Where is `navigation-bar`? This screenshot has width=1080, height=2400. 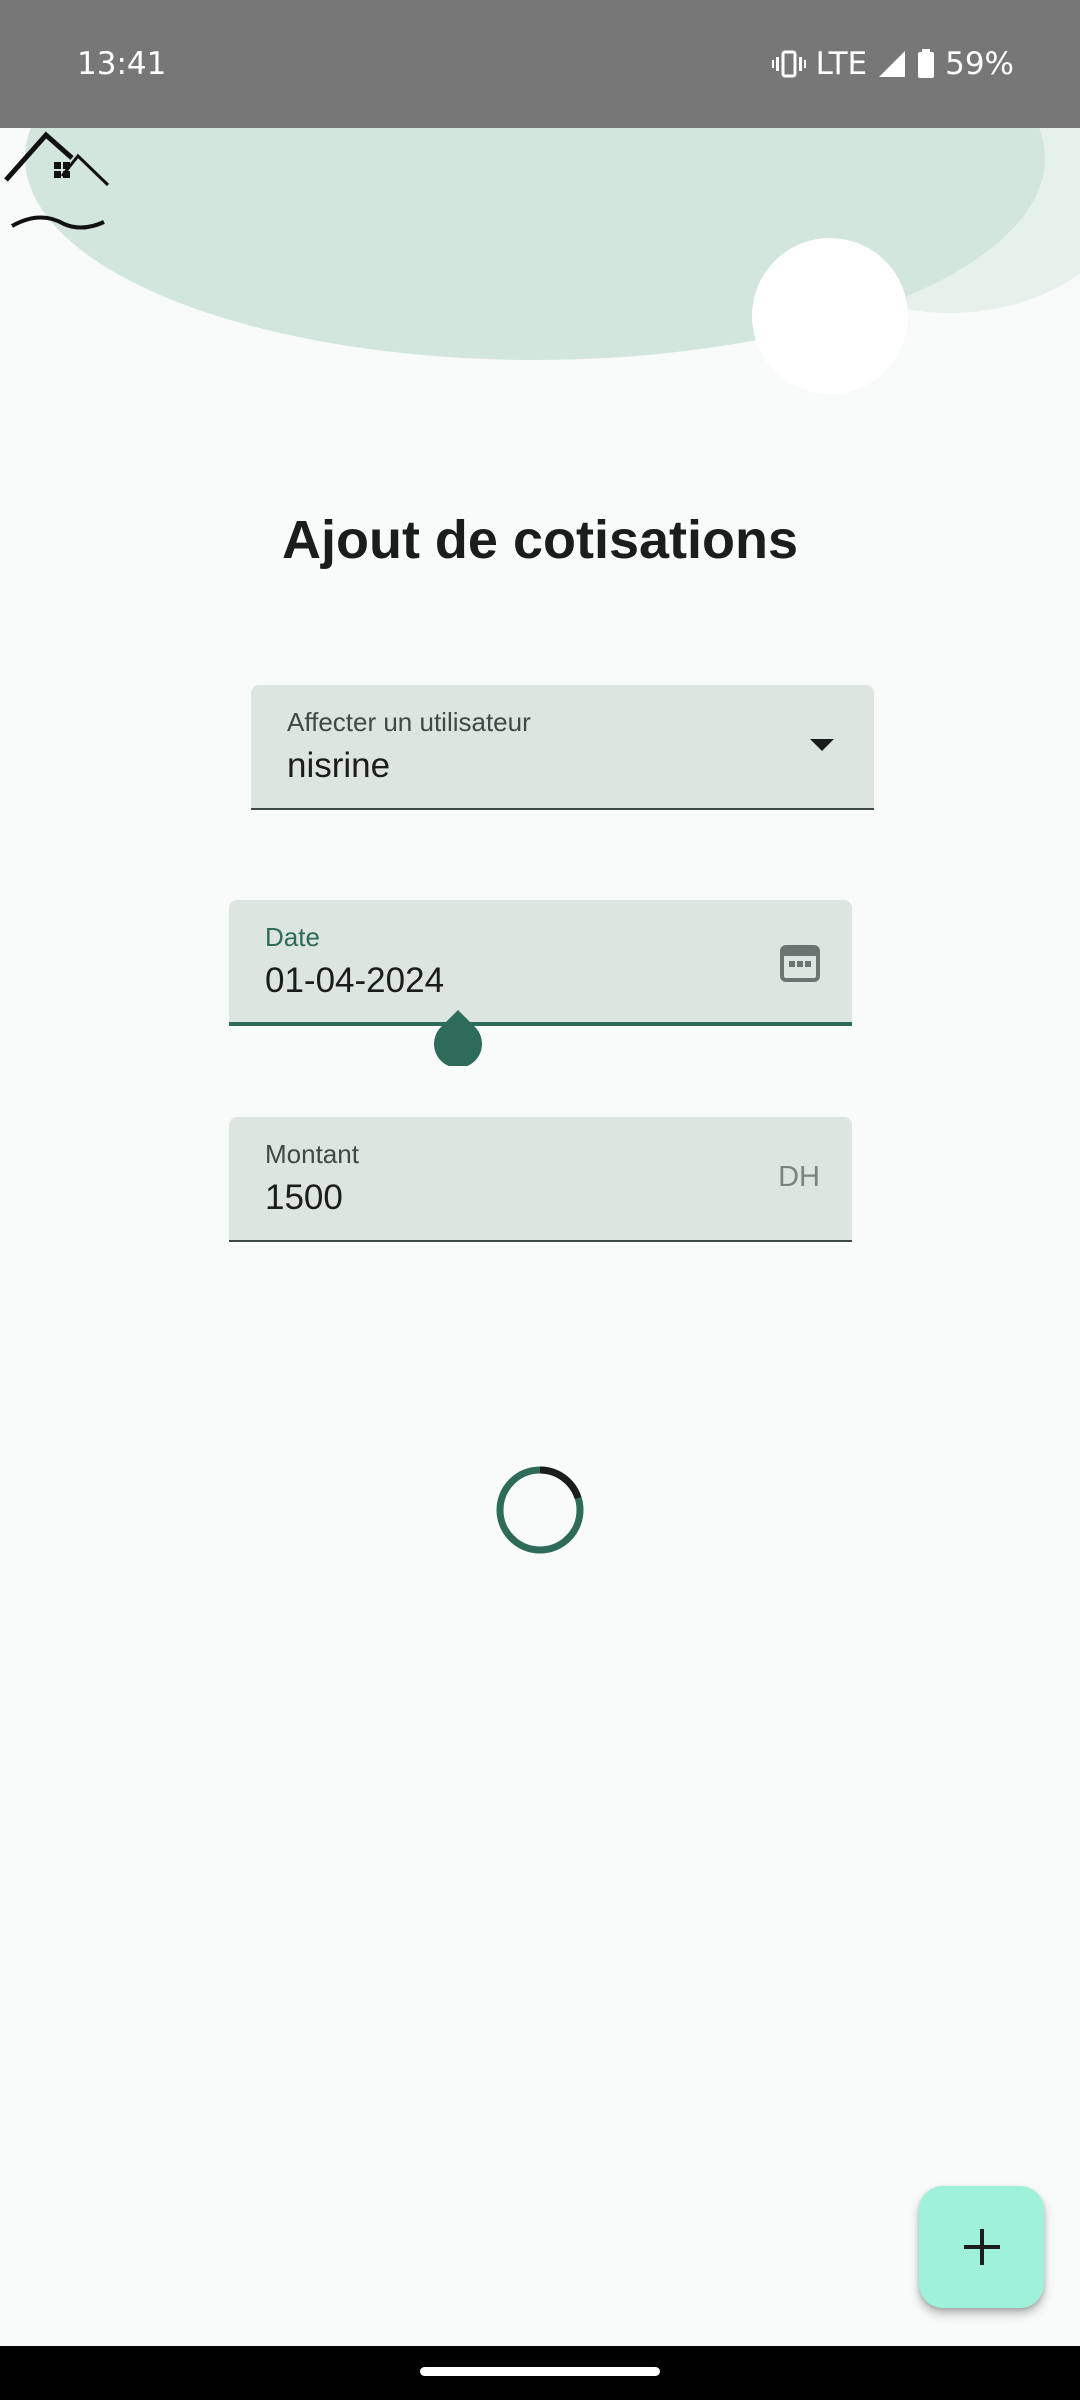 navigation-bar is located at coordinates (540, 2373).